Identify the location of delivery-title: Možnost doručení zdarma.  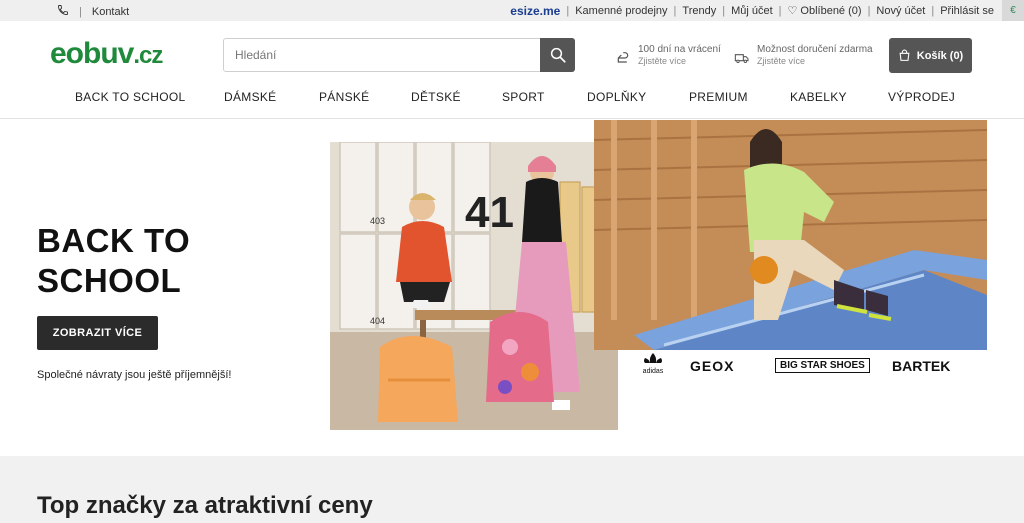
(815, 49).